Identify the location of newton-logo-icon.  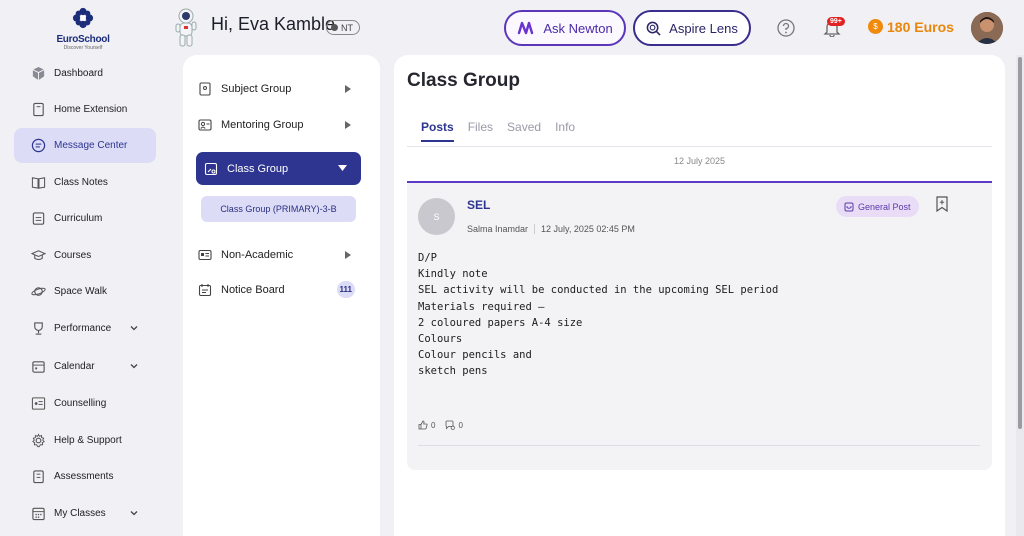
(526, 28).